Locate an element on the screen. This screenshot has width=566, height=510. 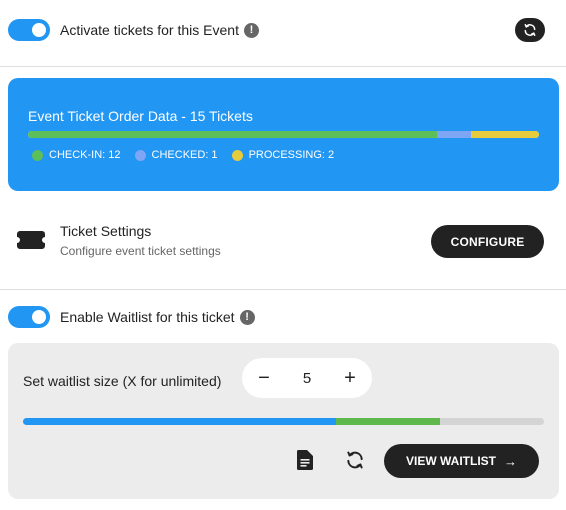
legend-item: PROCESSING: 2 is located at coordinates (283, 155).